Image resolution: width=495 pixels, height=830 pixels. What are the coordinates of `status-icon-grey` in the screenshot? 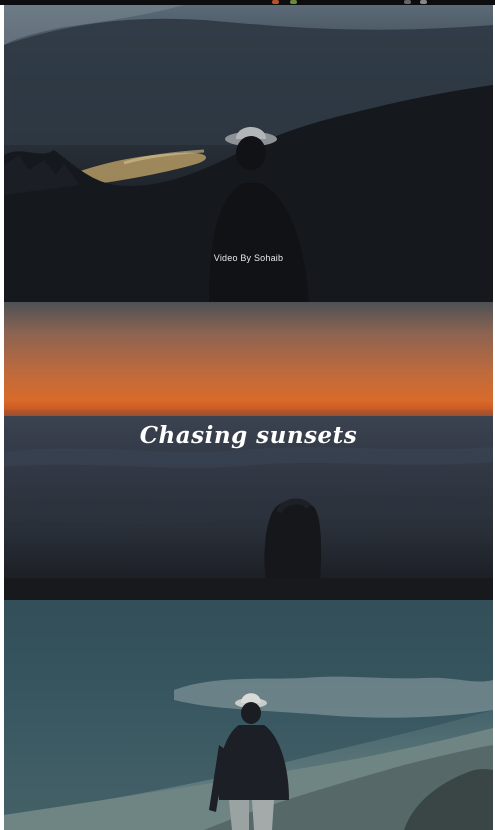 It's located at (407, 2).